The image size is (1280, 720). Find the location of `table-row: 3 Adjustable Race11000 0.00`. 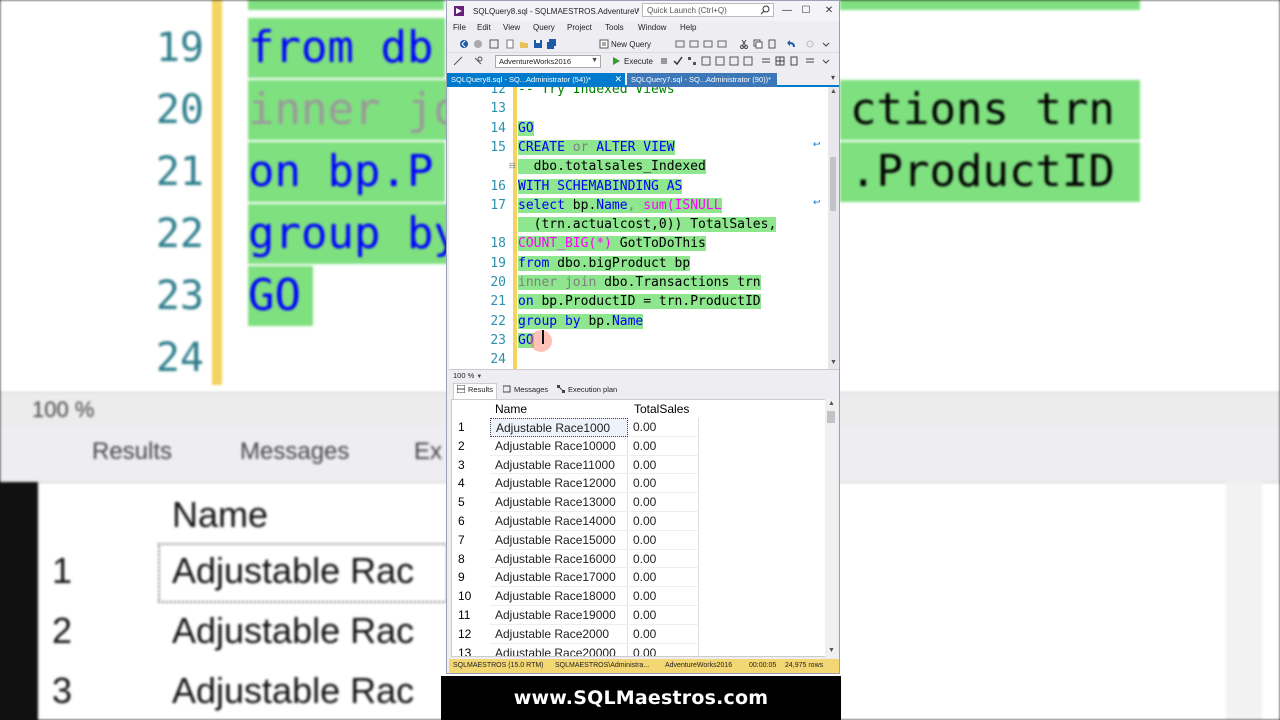

table-row: 3 Adjustable Race11000 0.00 is located at coordinates (639, 465).